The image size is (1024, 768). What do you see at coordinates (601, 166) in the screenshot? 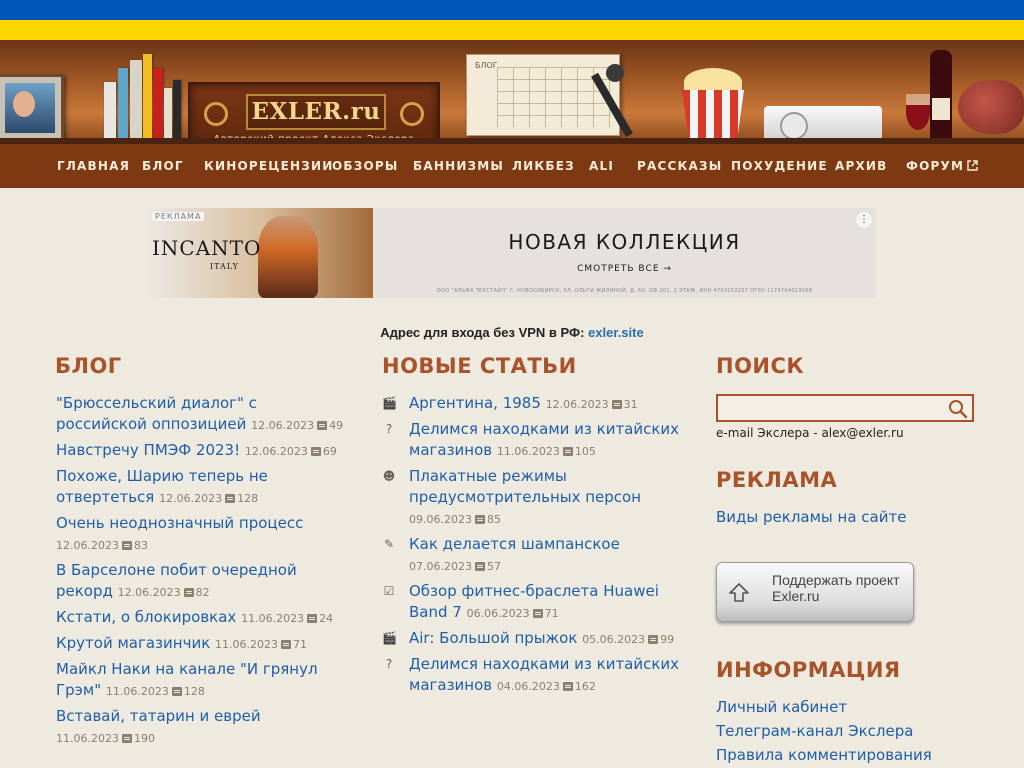
I see `nav-ali: ALI` at bounding box center [601, 166].